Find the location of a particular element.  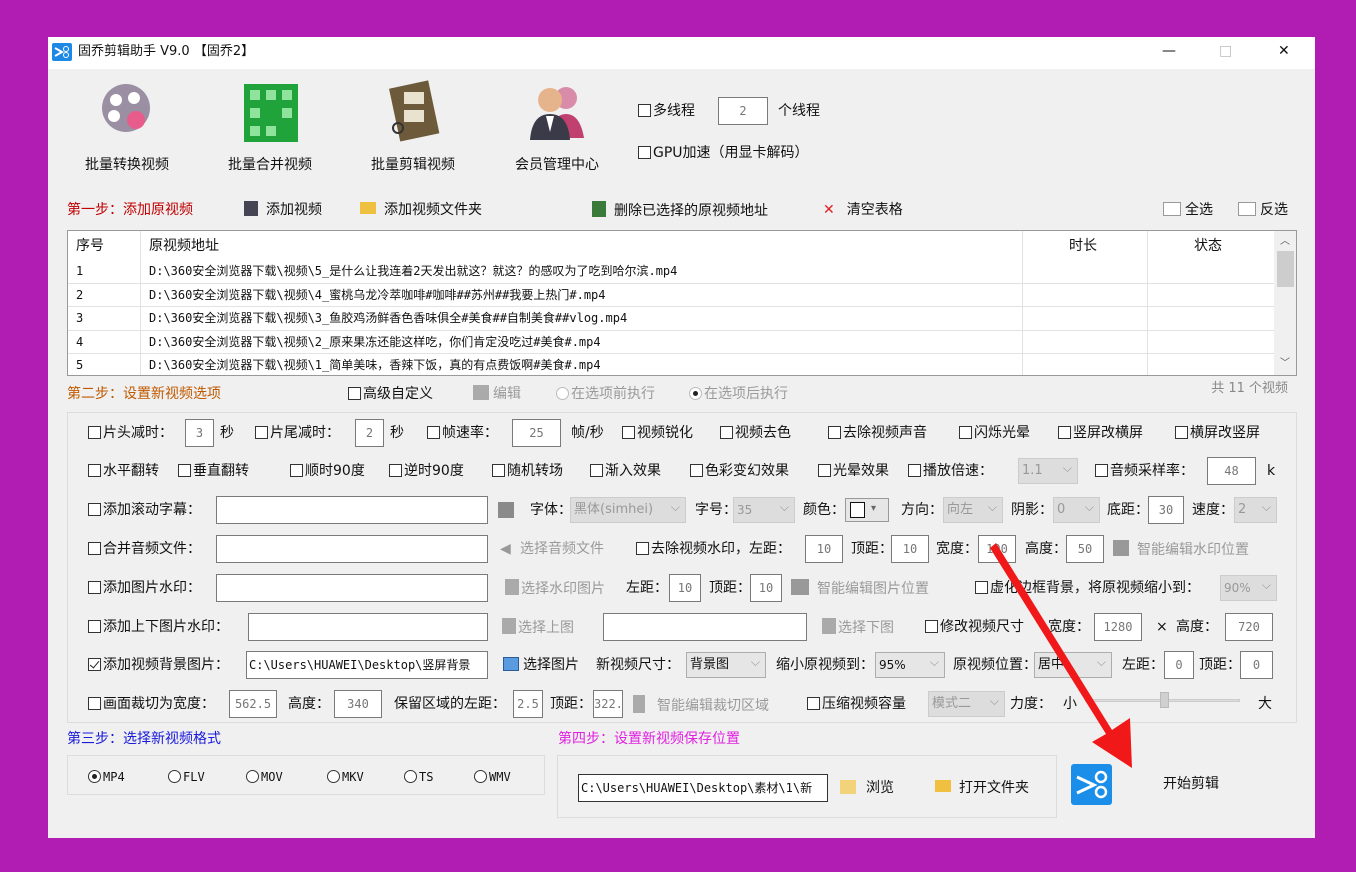

compress-checkbox: 压缩视频容量 is located at coordinates (856, 704).